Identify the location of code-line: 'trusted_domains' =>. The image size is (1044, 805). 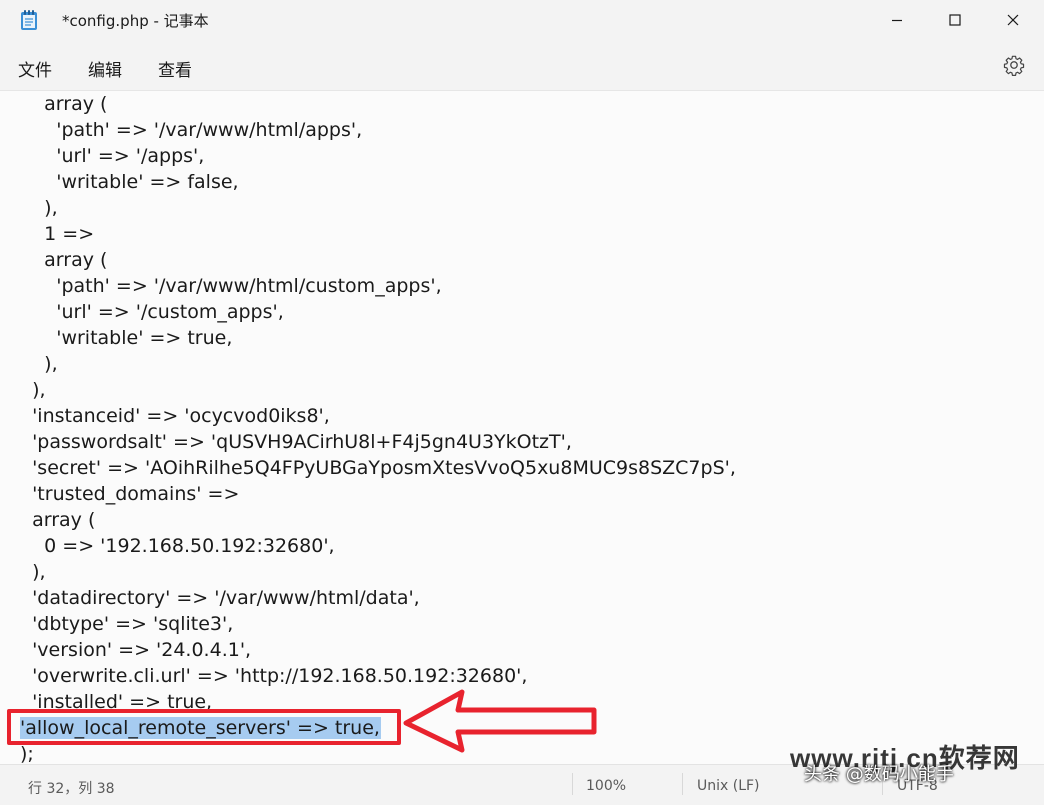
(129, 494).